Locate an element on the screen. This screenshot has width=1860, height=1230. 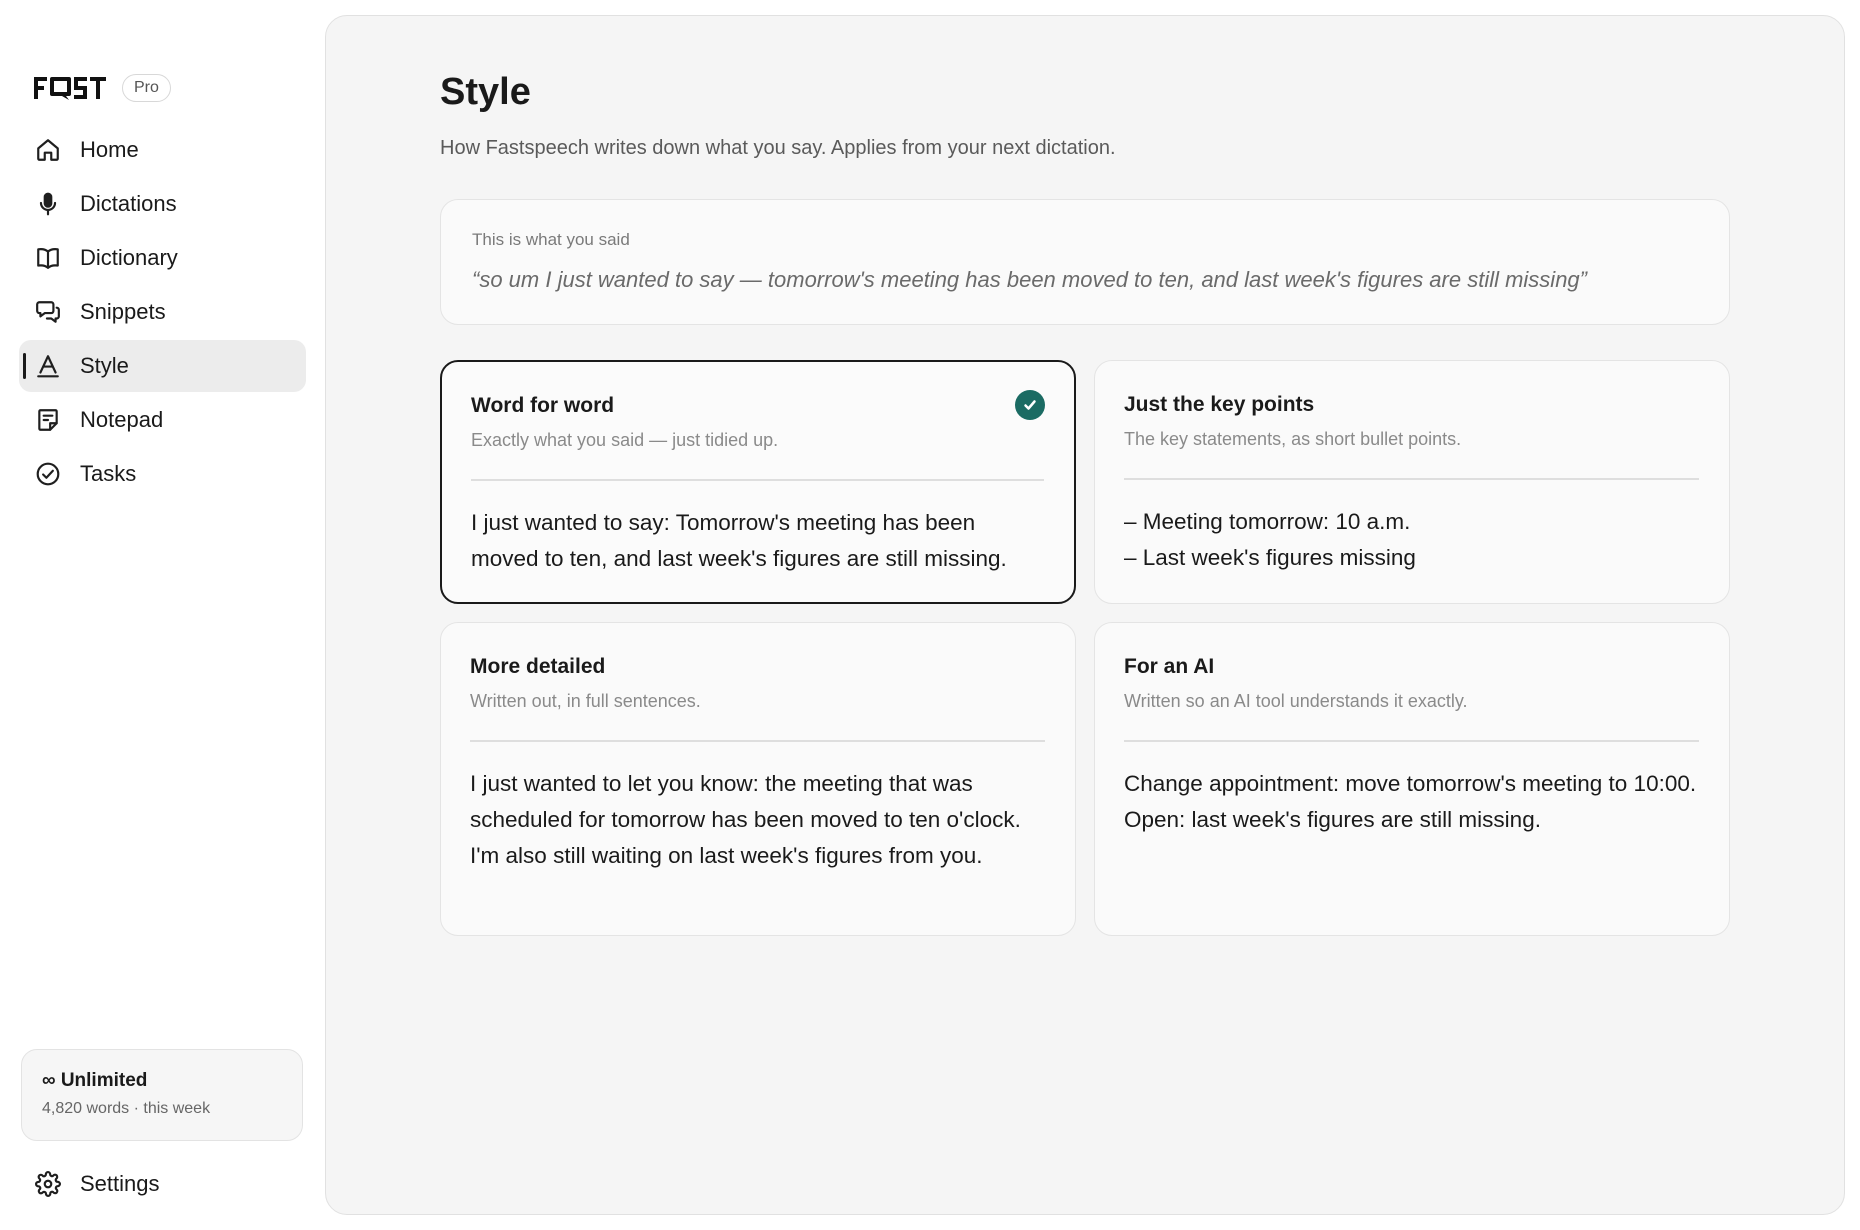
style-option-description: Written out, in full sentences. is located at coordinates (585, 701).